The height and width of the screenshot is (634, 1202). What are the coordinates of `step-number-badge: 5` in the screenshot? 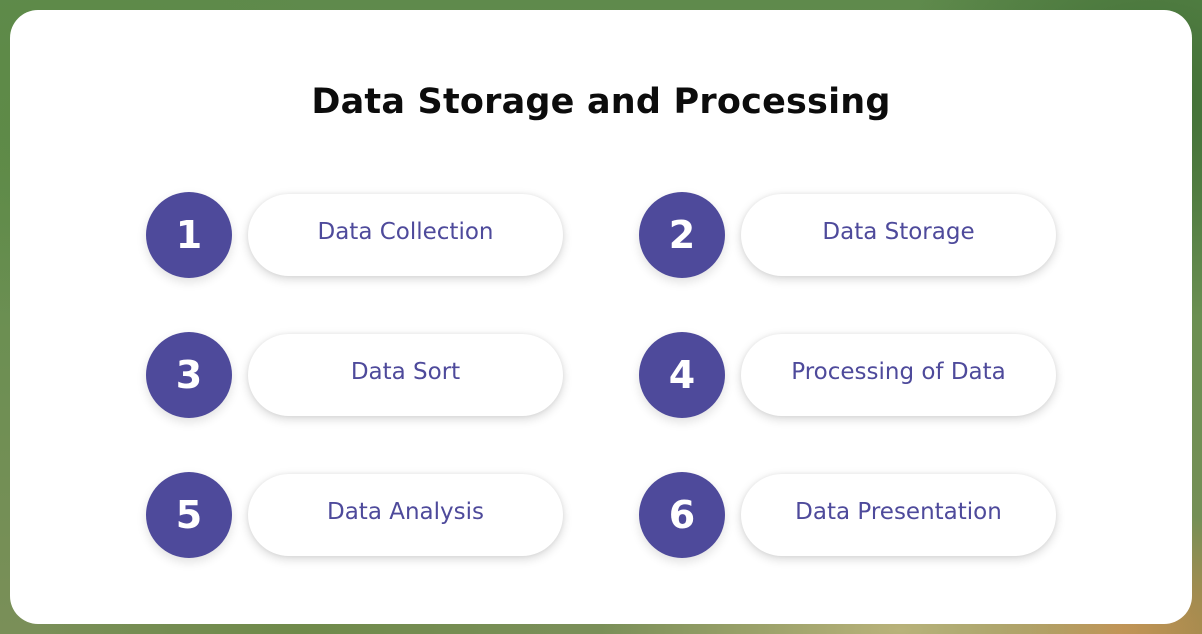 It's located at (189, 515).